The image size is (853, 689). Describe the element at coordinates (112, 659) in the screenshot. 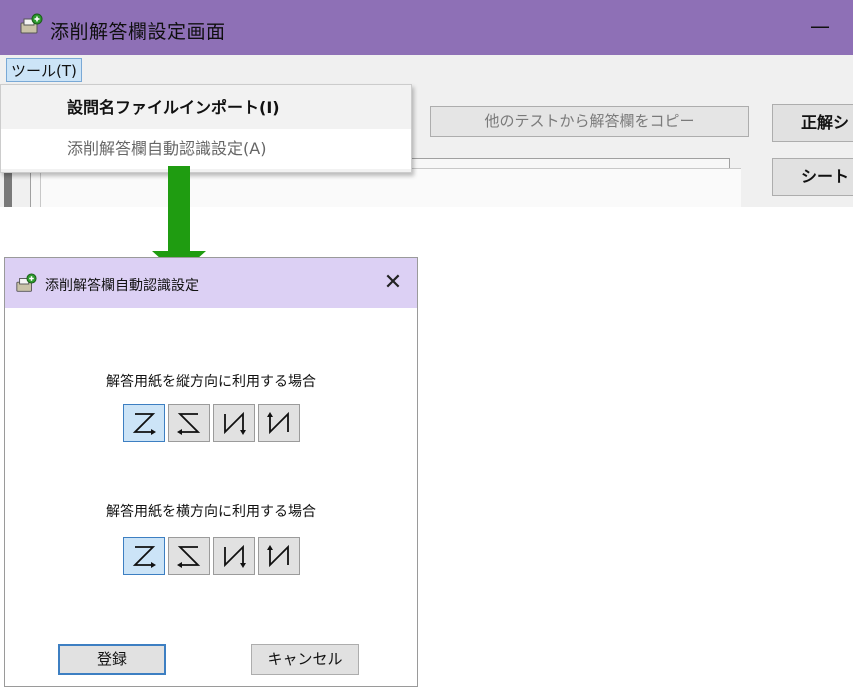

I see `register-button: 登録` at that location.